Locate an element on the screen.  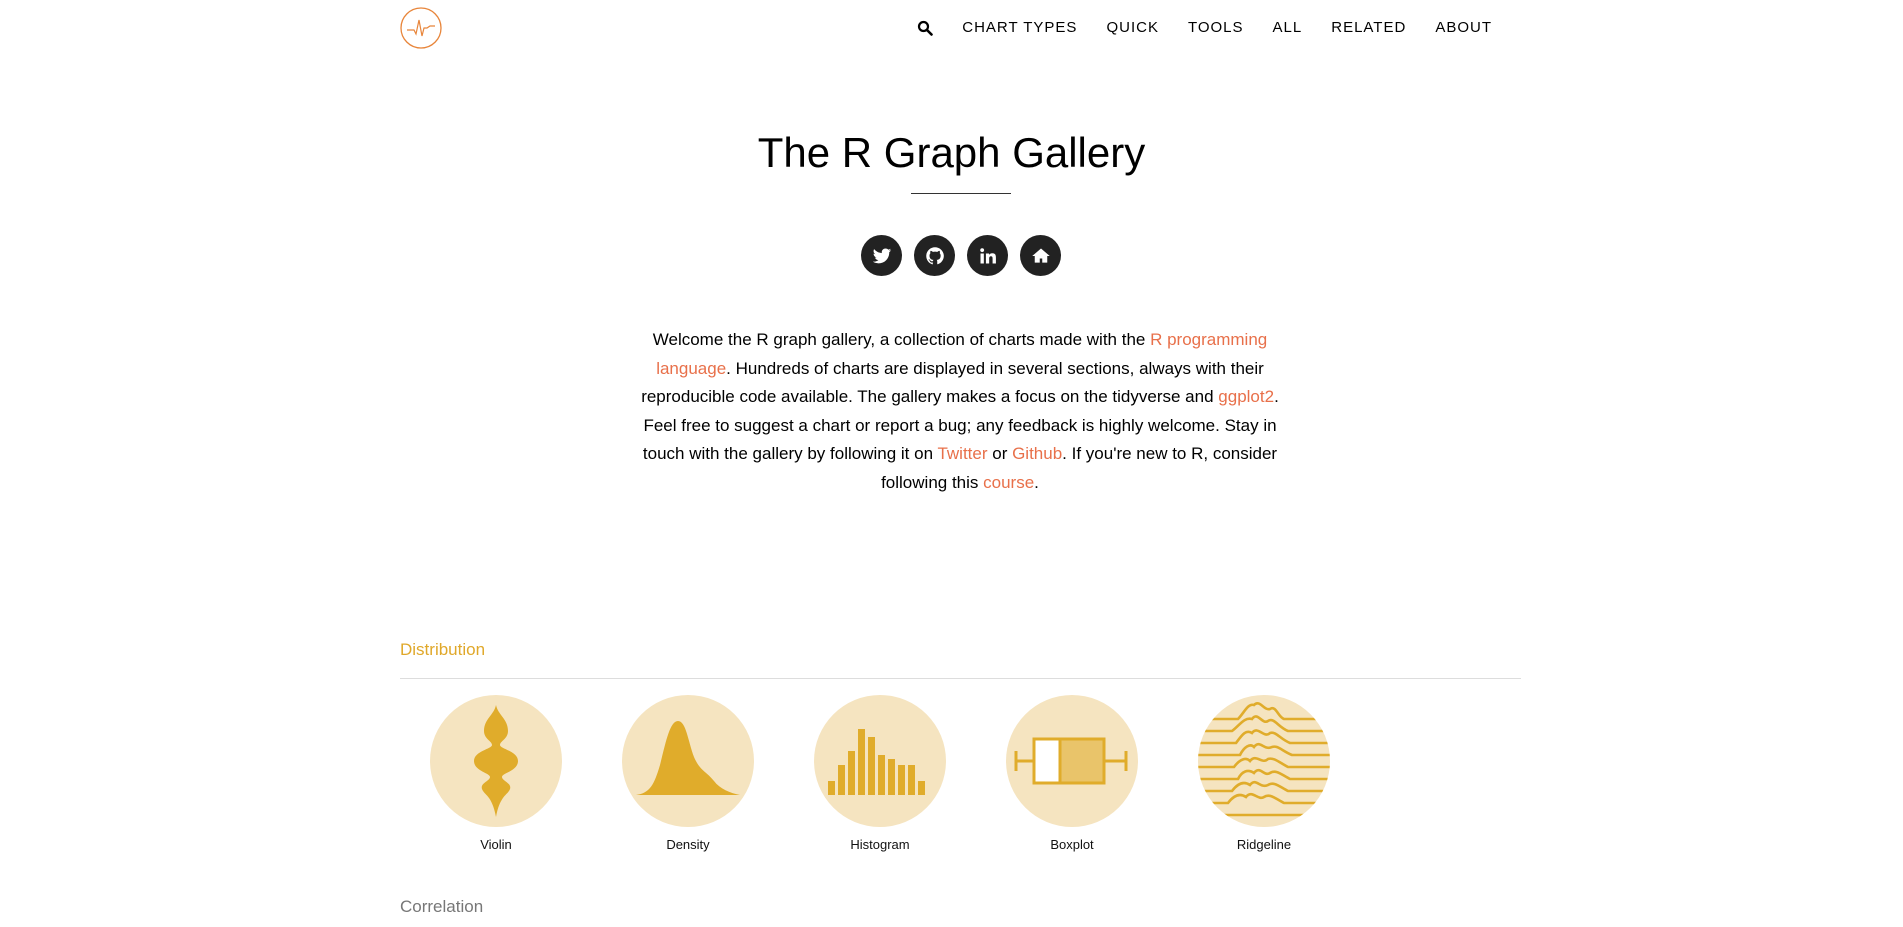
section-title-distribution: Distribution is located at coordinates (442, 650).